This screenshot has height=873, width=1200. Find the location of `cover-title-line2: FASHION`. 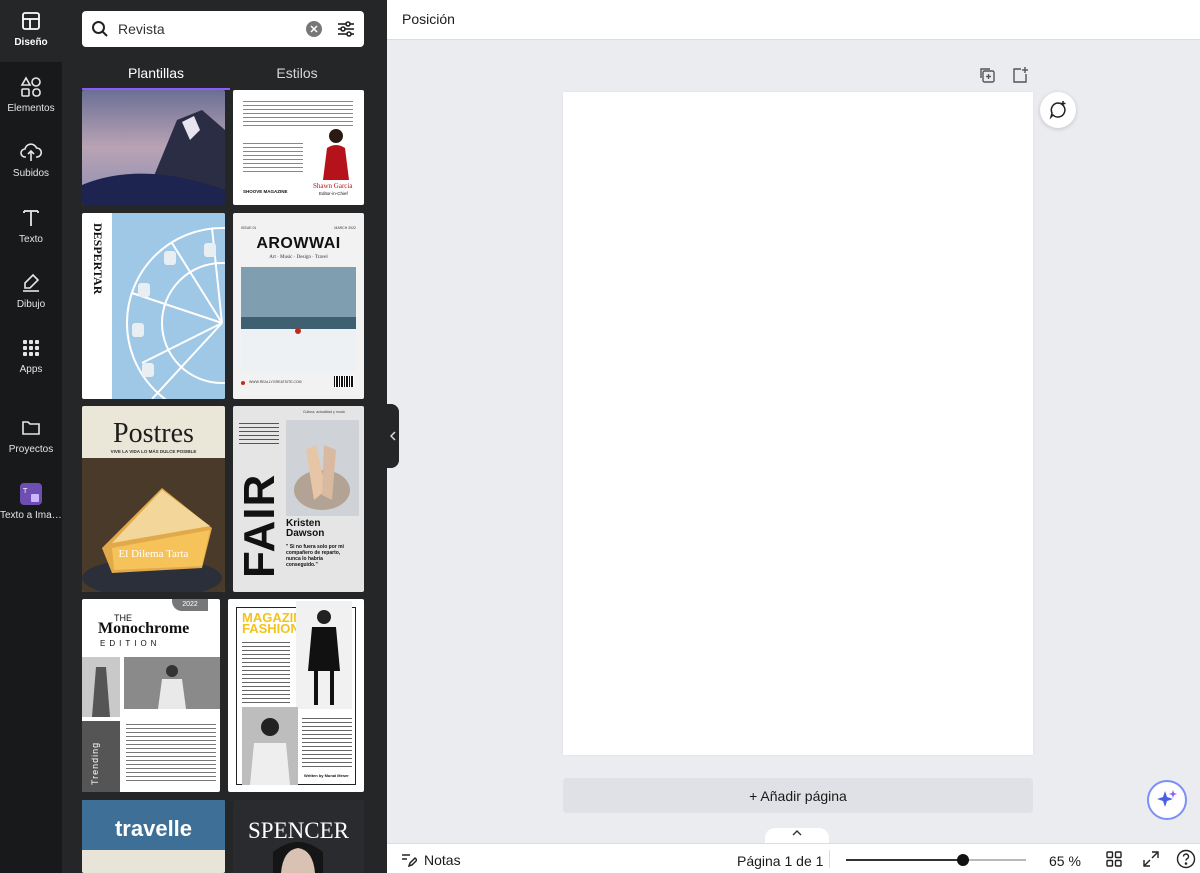

cover-title-line2: FASHION is located at coordinates (271, 628).